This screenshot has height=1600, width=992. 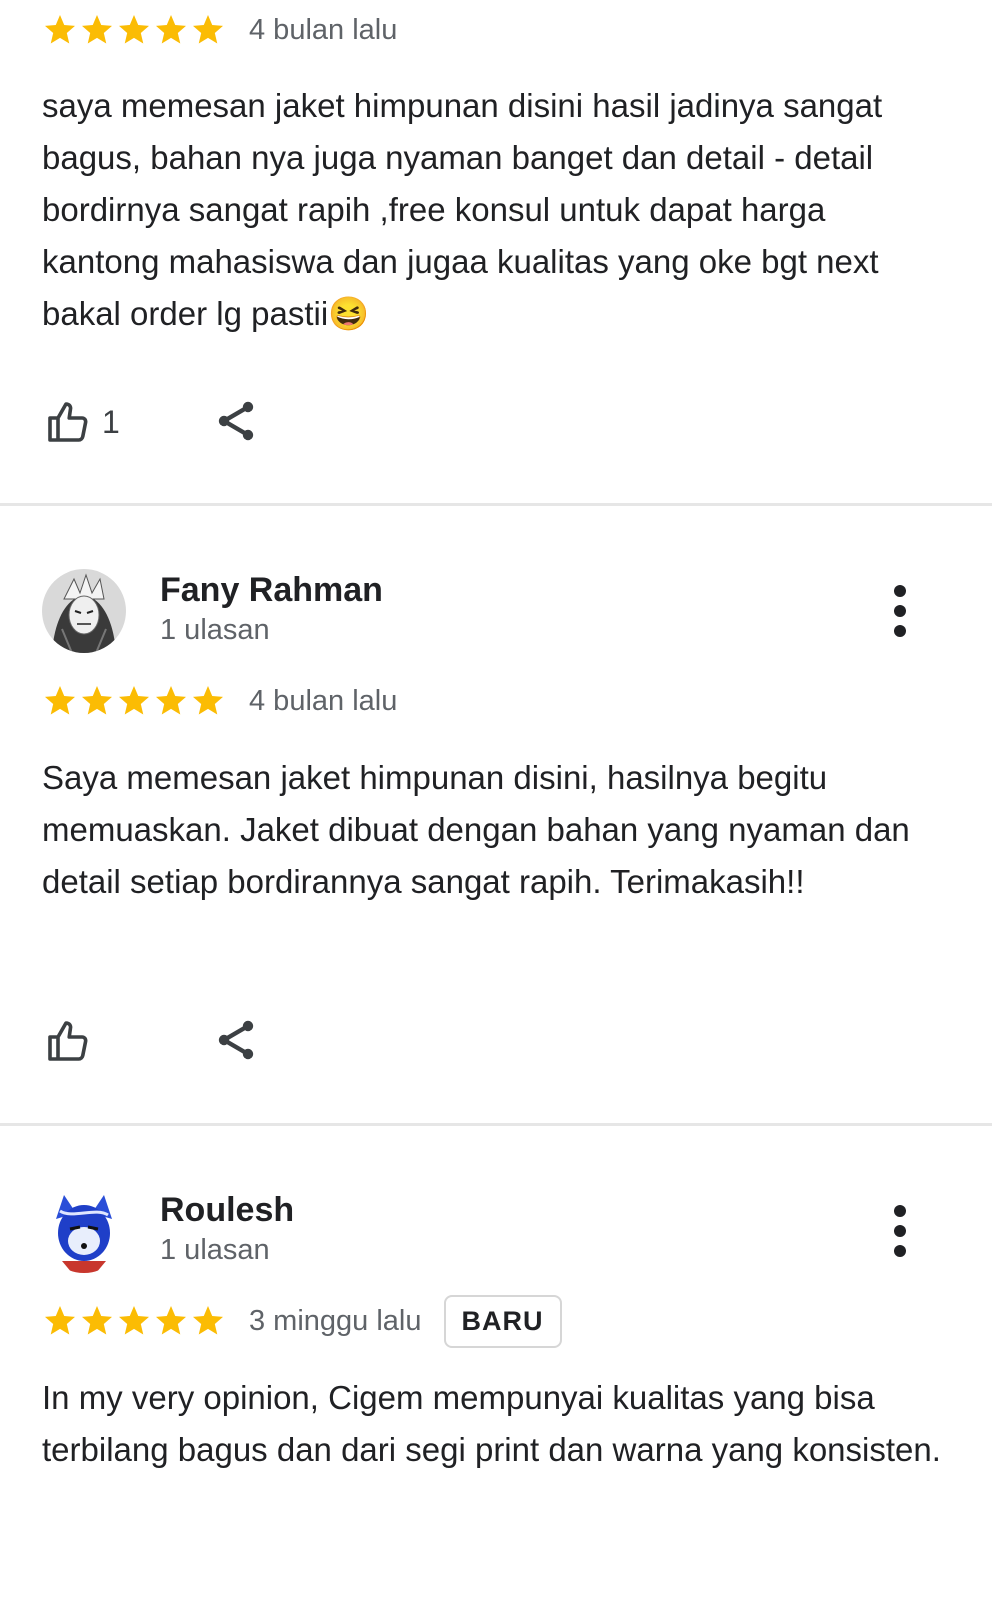 I want to click on reviewer-name: Fany Rahman, so click(x=271, y=590).